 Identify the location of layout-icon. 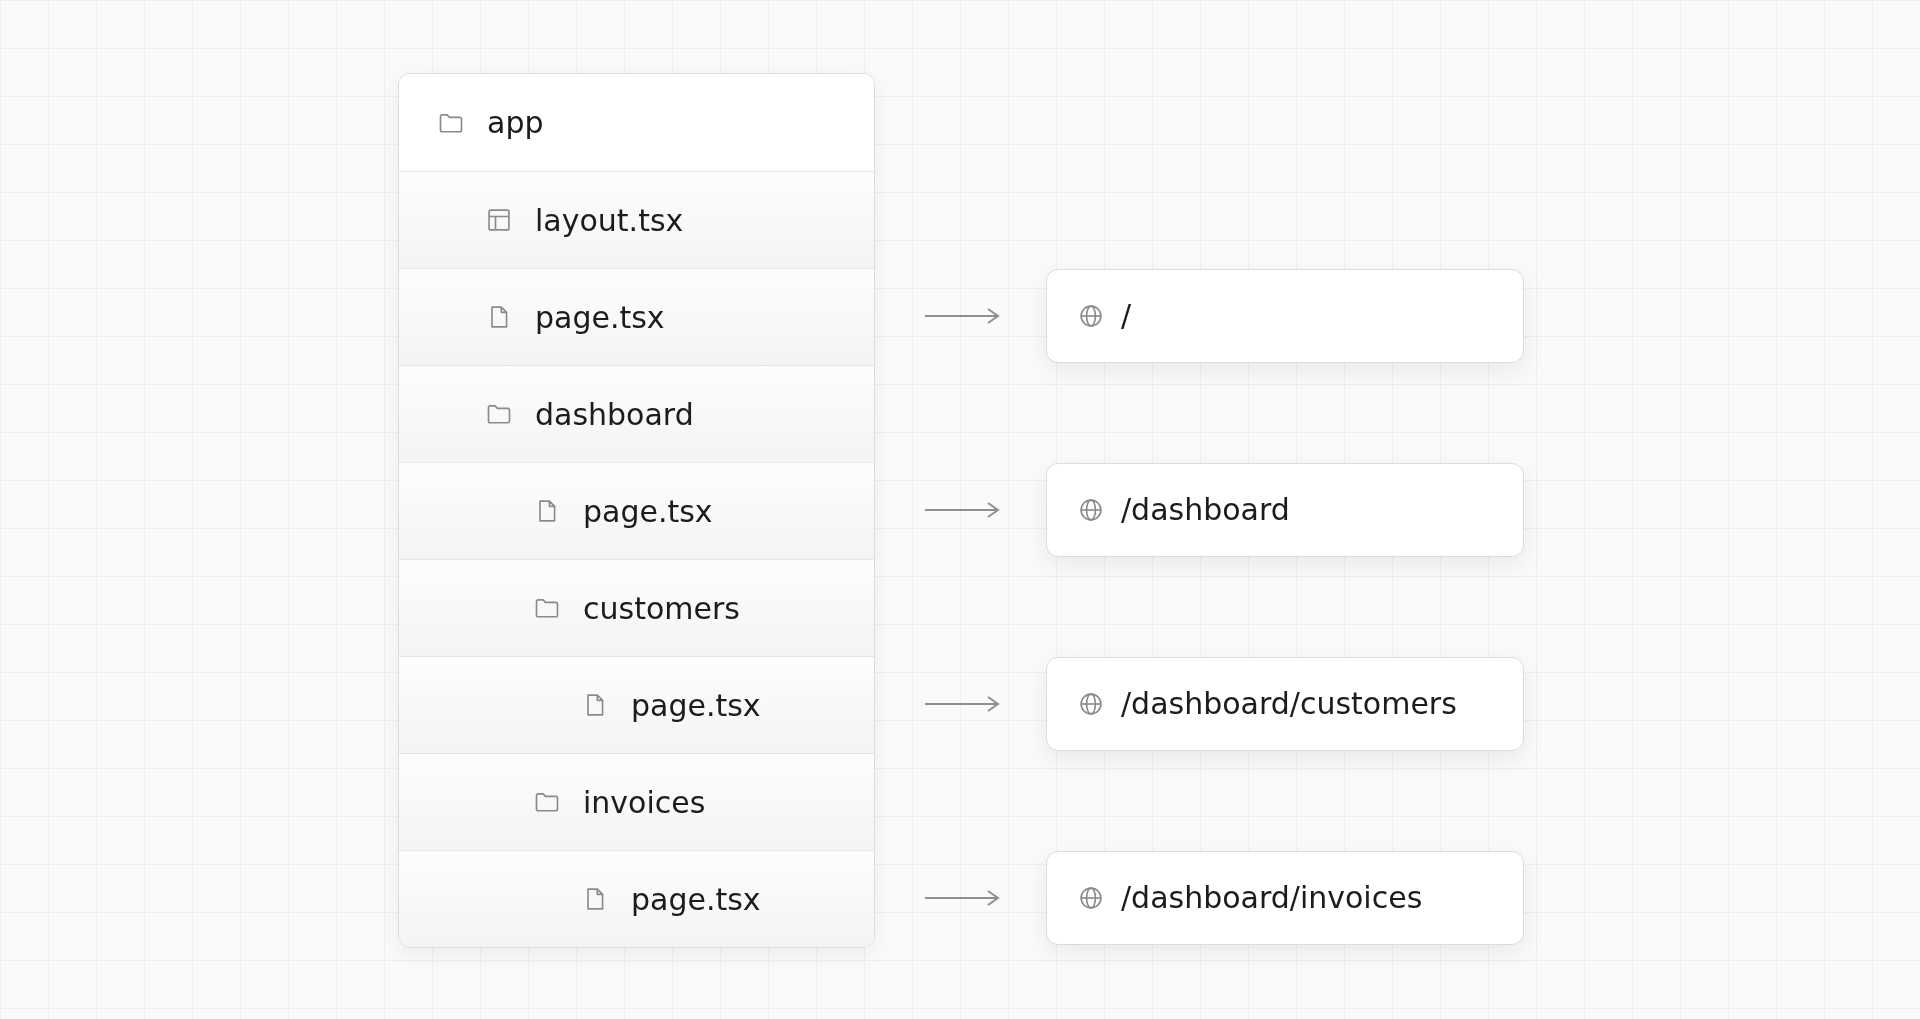
(499, 220).